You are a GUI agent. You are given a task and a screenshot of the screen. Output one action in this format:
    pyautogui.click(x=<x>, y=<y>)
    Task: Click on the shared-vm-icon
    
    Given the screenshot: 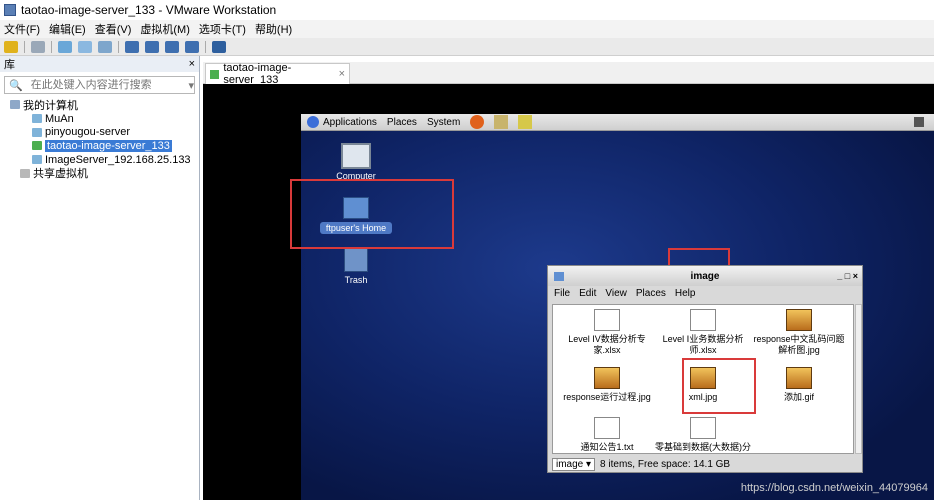 What is the action you would take?
    pyautogui.click(x=25, y=173)
    